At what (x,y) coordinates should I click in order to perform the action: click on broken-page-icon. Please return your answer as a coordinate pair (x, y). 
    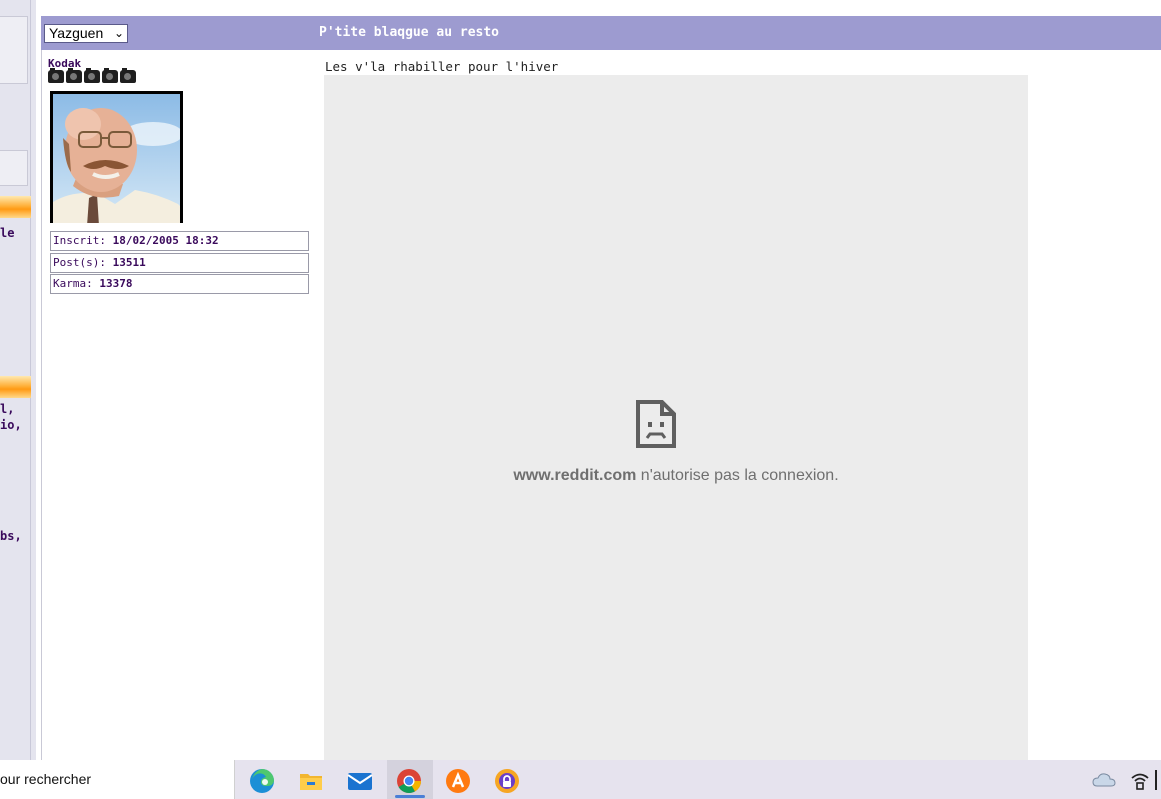
    Looking at the image, I should click on (656, 424).